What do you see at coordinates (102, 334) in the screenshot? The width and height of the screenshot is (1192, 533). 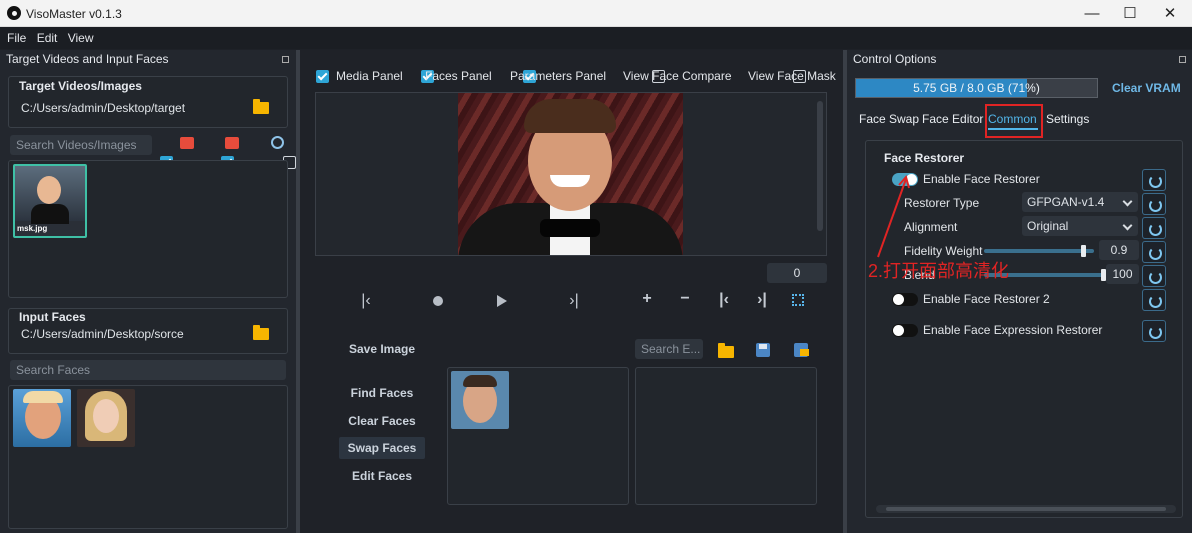 I see `input-path: C:/Users/admin/Desktop/sorce` at bounding box center [102, 334].